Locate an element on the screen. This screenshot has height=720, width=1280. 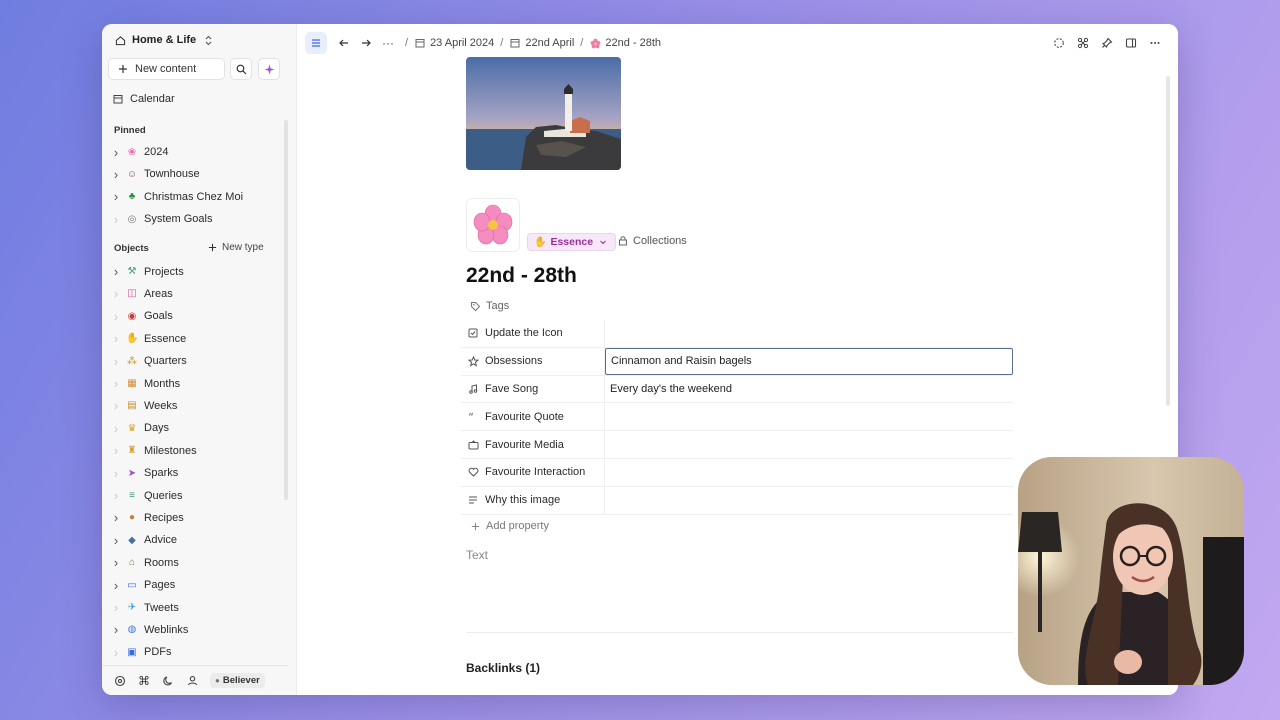
ai-sparkle-button is located at coordinates (269, 69).